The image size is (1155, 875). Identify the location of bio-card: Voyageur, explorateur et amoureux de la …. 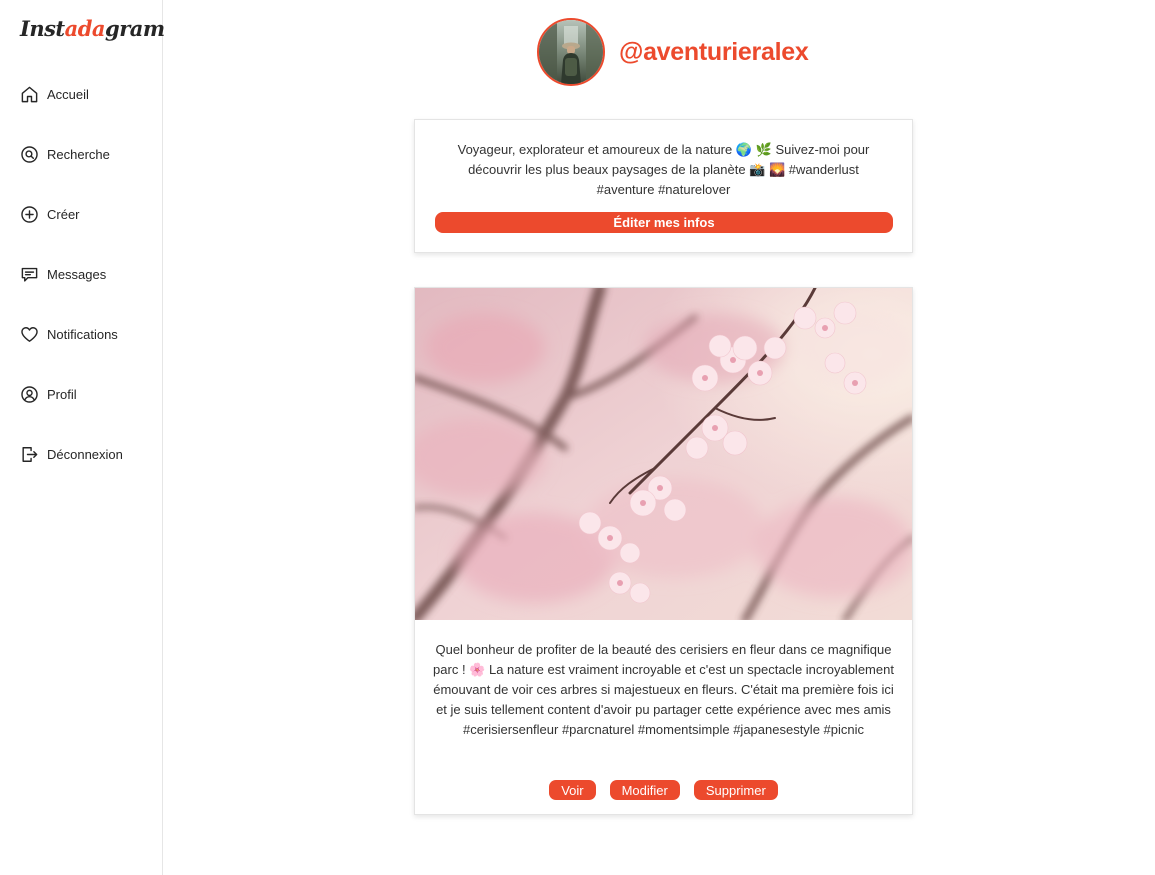
(663, 186).